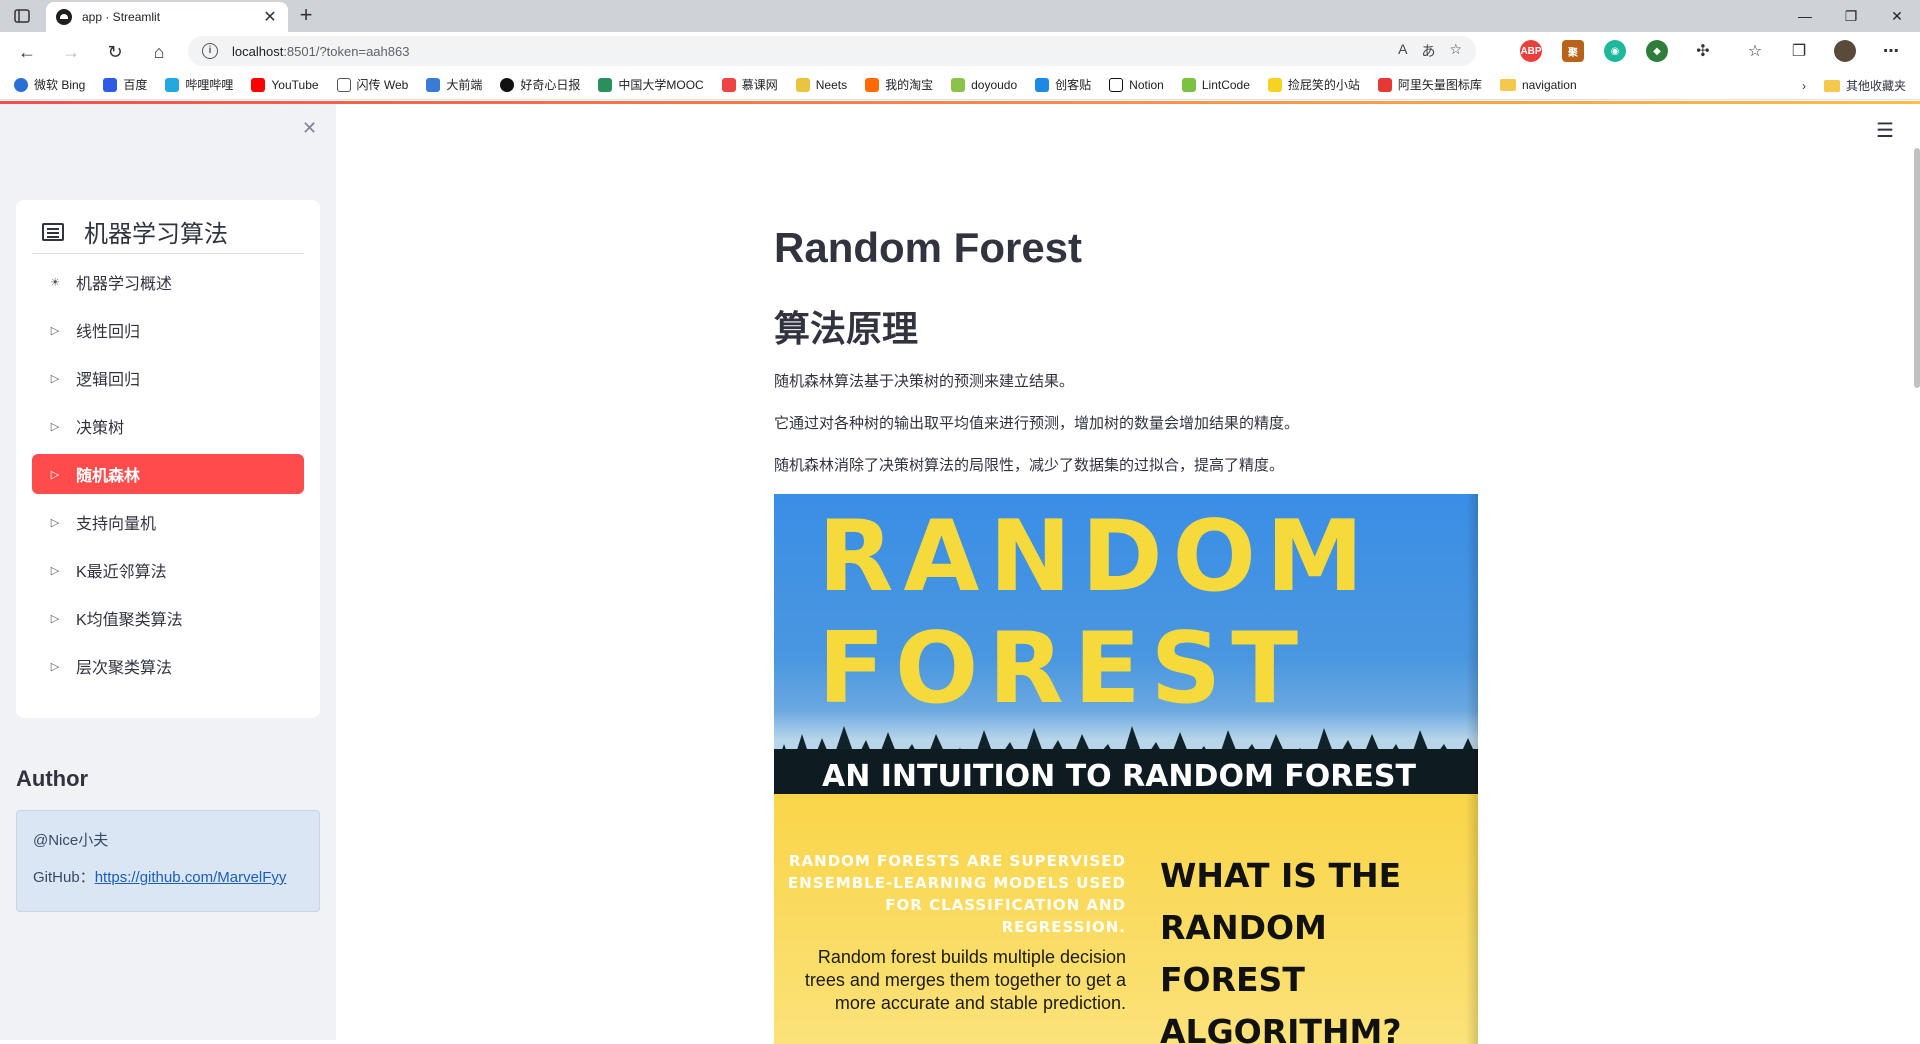 This screenshot has height=1044, width=1920. I want to click on menu-header: 机器学习算法, so click(168, 232).